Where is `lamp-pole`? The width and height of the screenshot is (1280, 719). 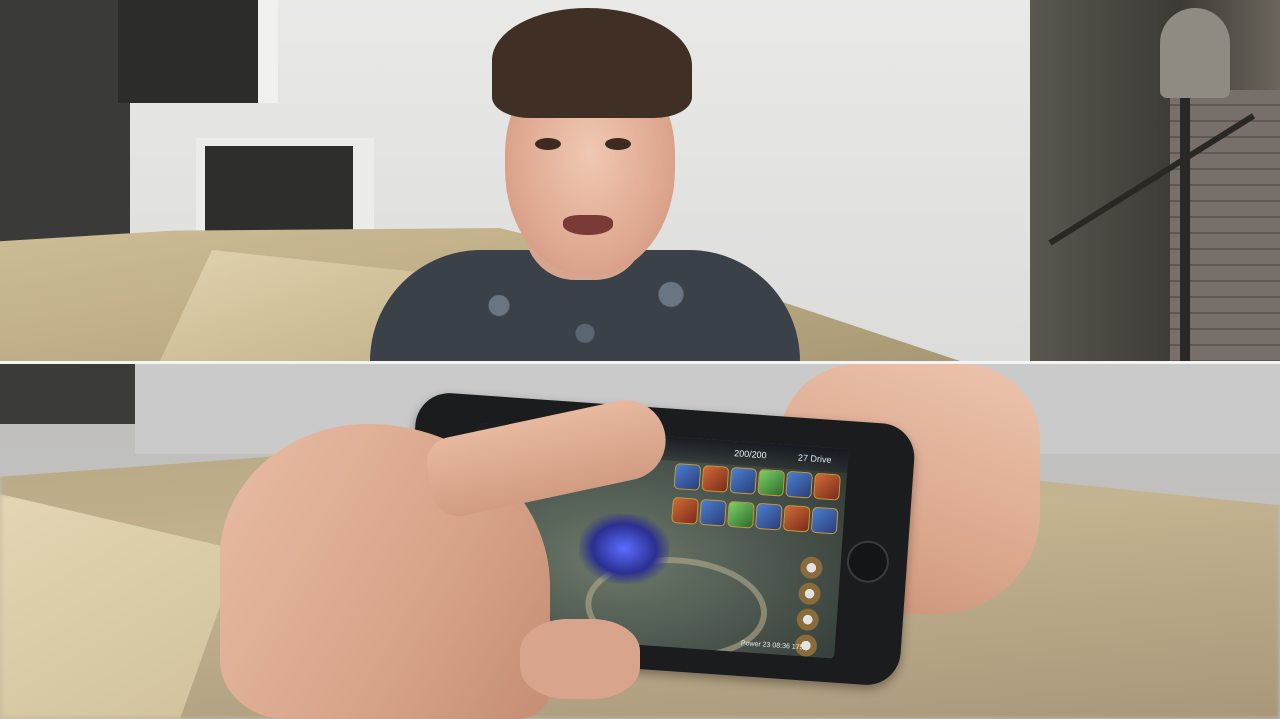 lamp-pole is located at coordinates (1185, 229).